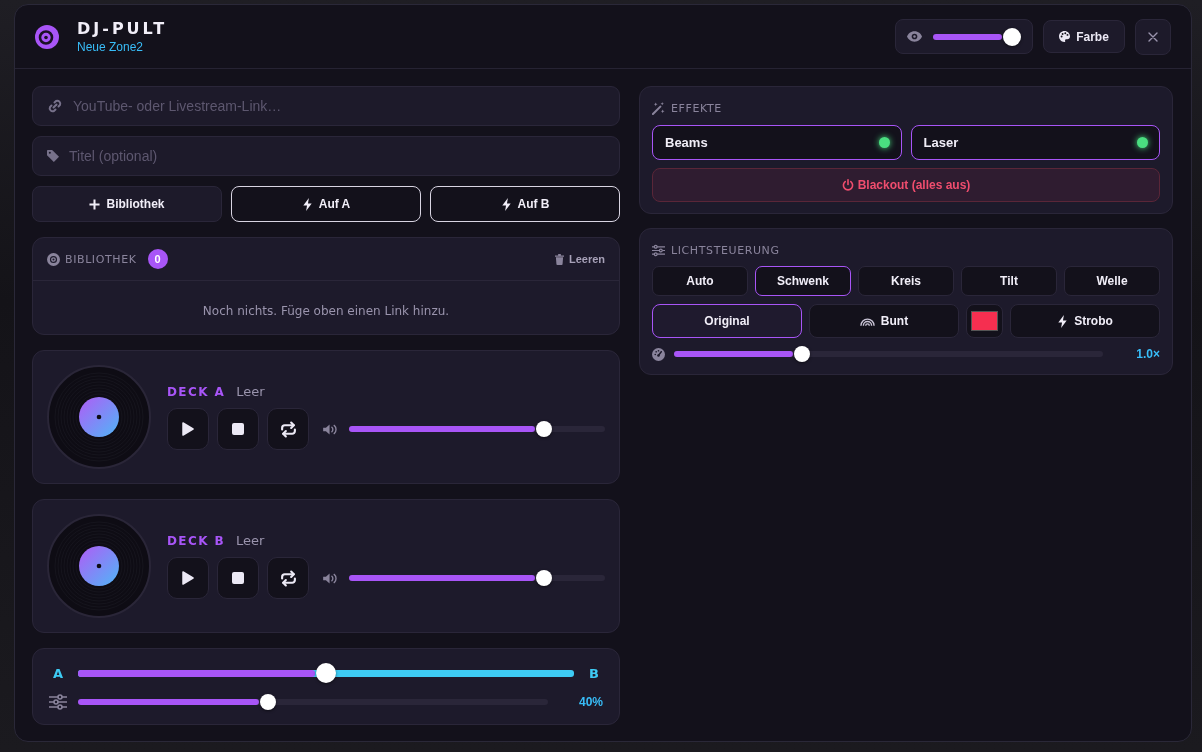 The image size is (1202, 752). Describe the element at coordinates (1085, 321) in the screenshot. I see `strobe-button: Strobo` at that location.